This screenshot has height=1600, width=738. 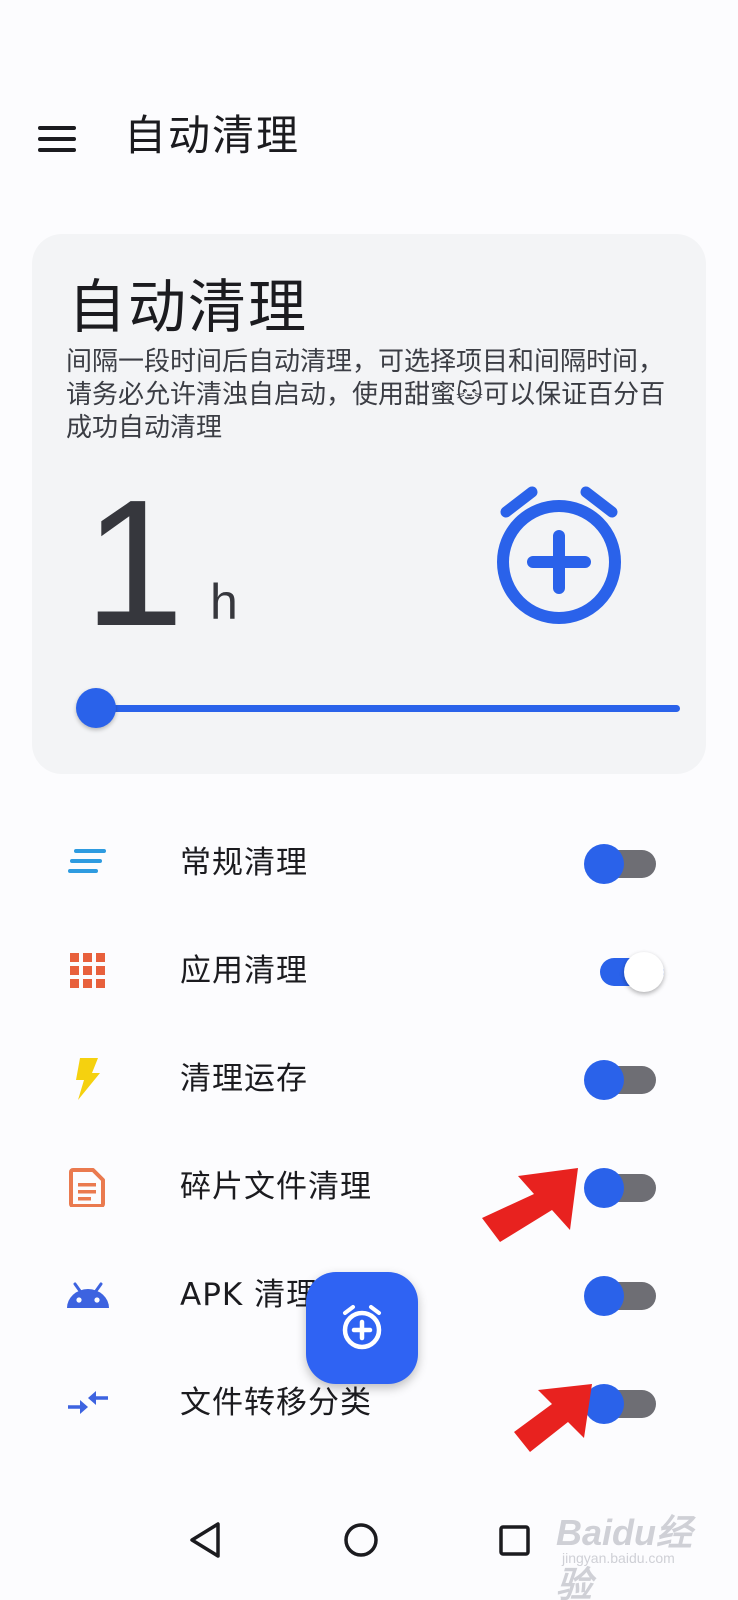 I want to click on page-title: 自动清理, so click(x=212, y=135).